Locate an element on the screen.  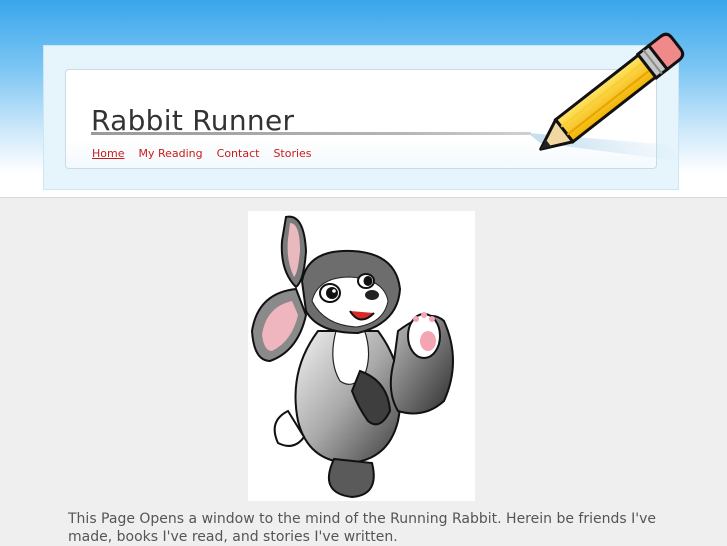
nav-link-contact: Contact is located at coordinates (238, 154).